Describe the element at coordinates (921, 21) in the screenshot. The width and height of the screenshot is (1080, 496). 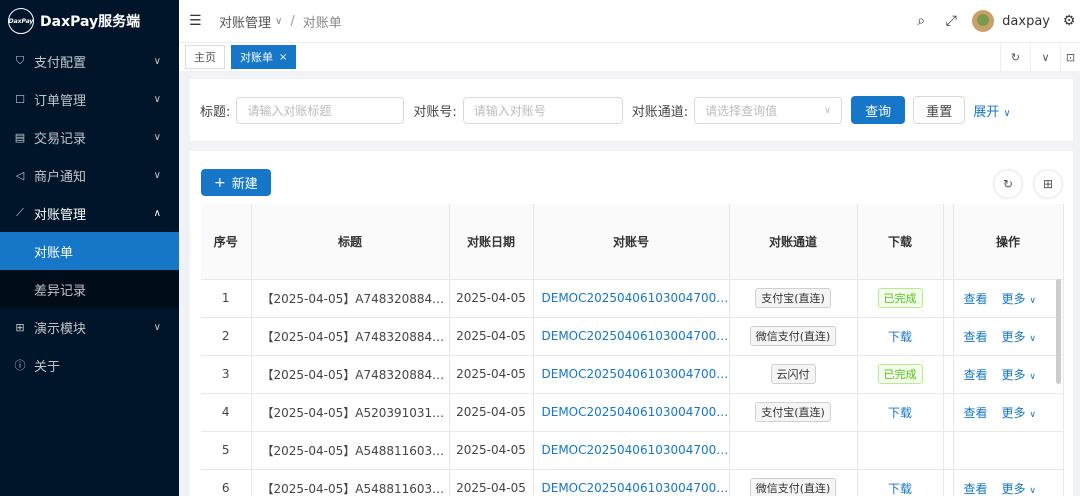
I see `search-icon: ⌕` at that location.